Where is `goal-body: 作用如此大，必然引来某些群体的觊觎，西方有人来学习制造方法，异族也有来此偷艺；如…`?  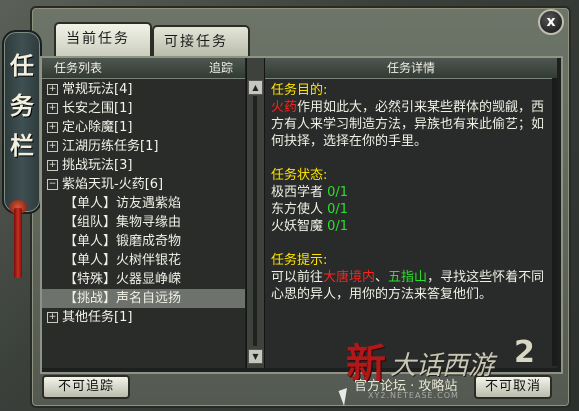
goal-body: 作用如此大，必然引来某些群体的觊觎，西方有人来学习制造方法，异族也有来此偷艺；如… is located at coordinates (408, 124).